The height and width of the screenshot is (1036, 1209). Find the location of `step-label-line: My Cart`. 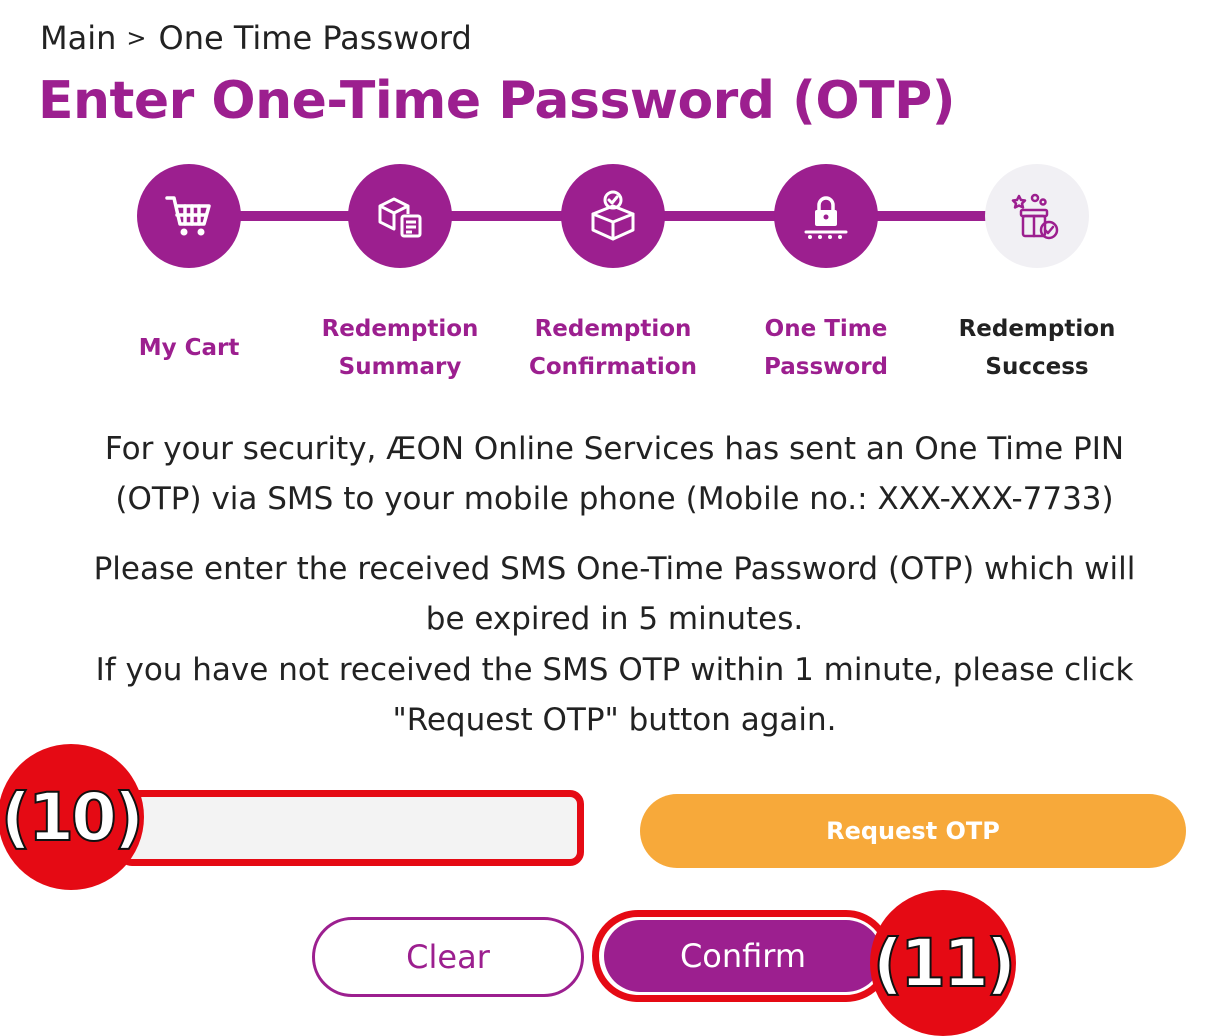

step-label-line: My Cart is located at coordinates (189, 348).